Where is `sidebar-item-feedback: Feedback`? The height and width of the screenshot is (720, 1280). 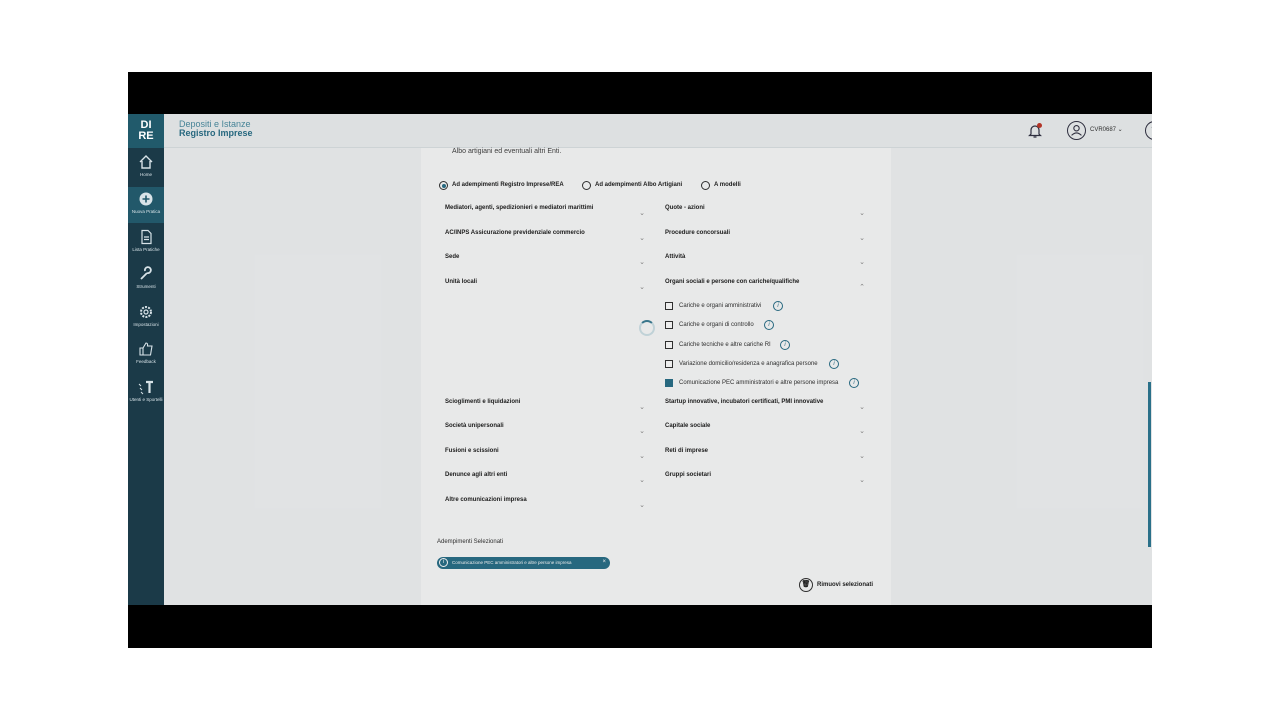
sidebar-item-feedback: Feedback is located at coordinates (146, 355).